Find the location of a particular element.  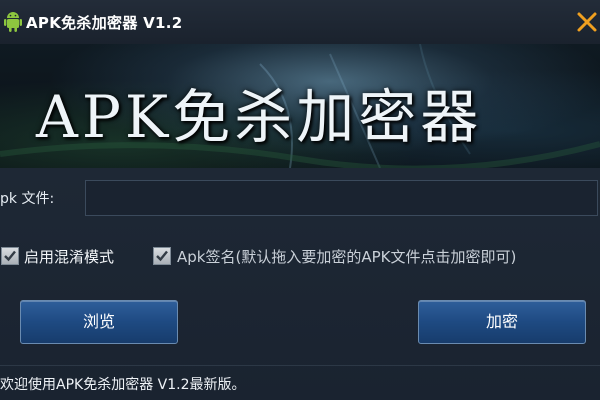

status-divider is located at coordinates (300, 365).